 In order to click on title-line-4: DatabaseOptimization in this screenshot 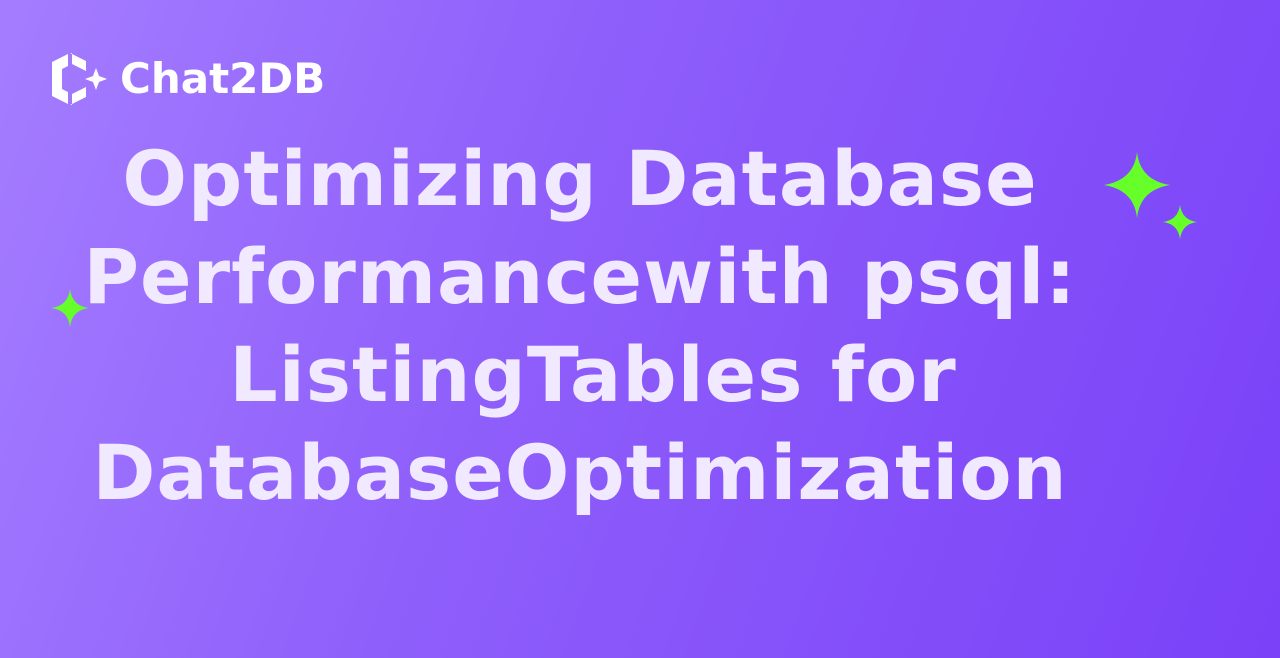, I will do `click(580, 472)`.